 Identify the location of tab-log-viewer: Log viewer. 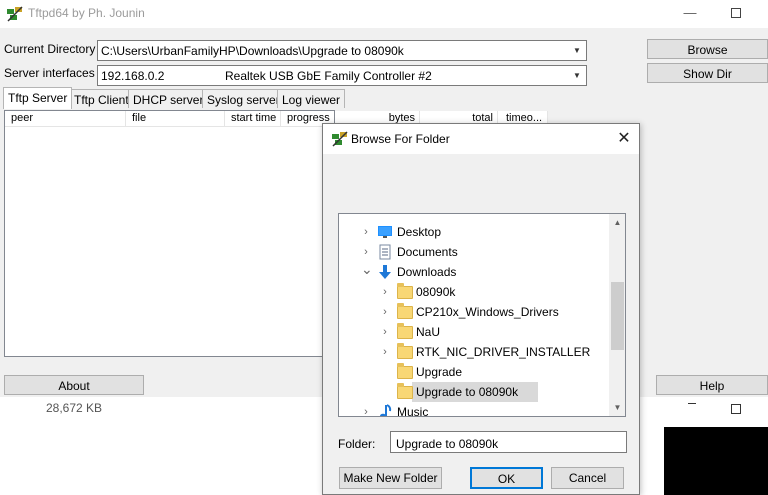
(311, 98).